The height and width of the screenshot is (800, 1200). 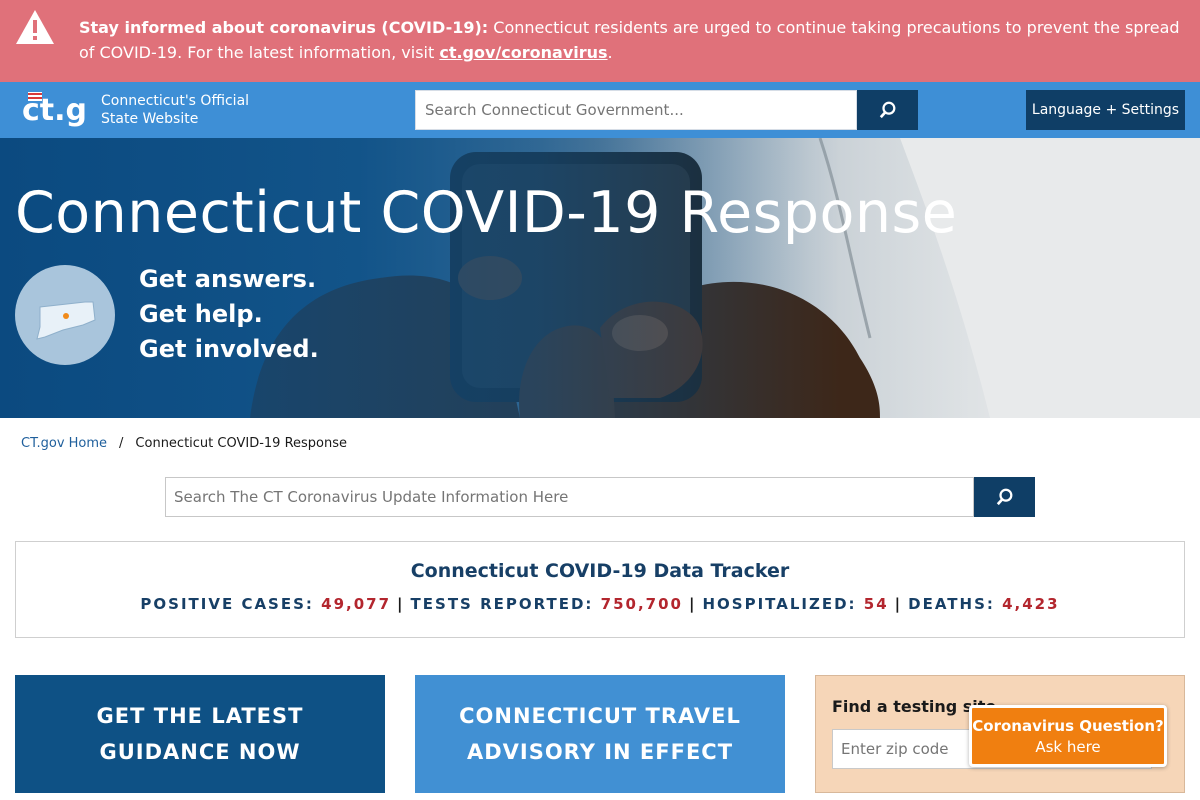 I want to click on ct-state-map-icon, so click(x=65, y=315).